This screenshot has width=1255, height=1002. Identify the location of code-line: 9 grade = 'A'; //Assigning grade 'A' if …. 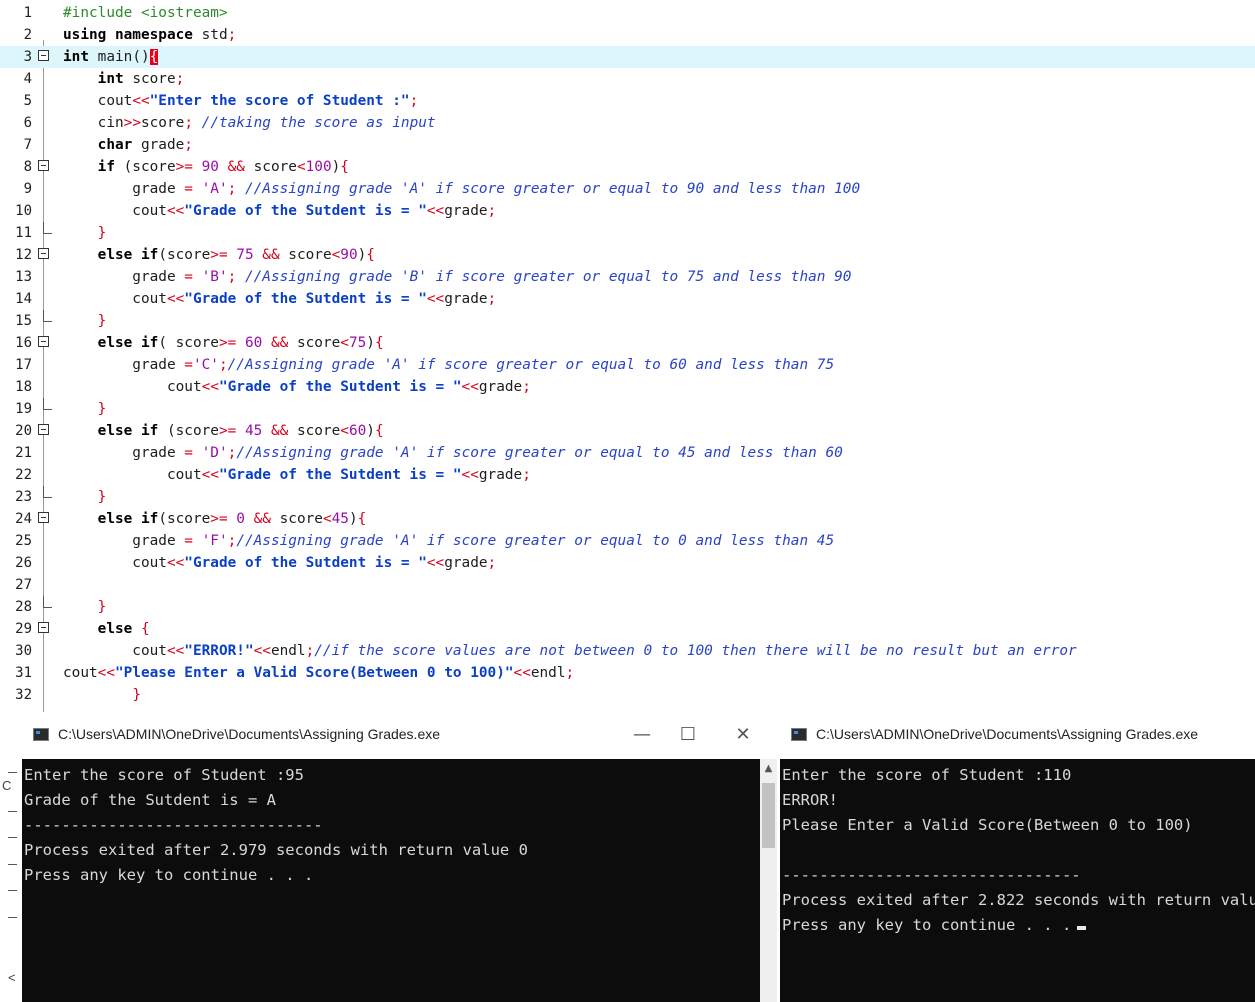
(627, 189).